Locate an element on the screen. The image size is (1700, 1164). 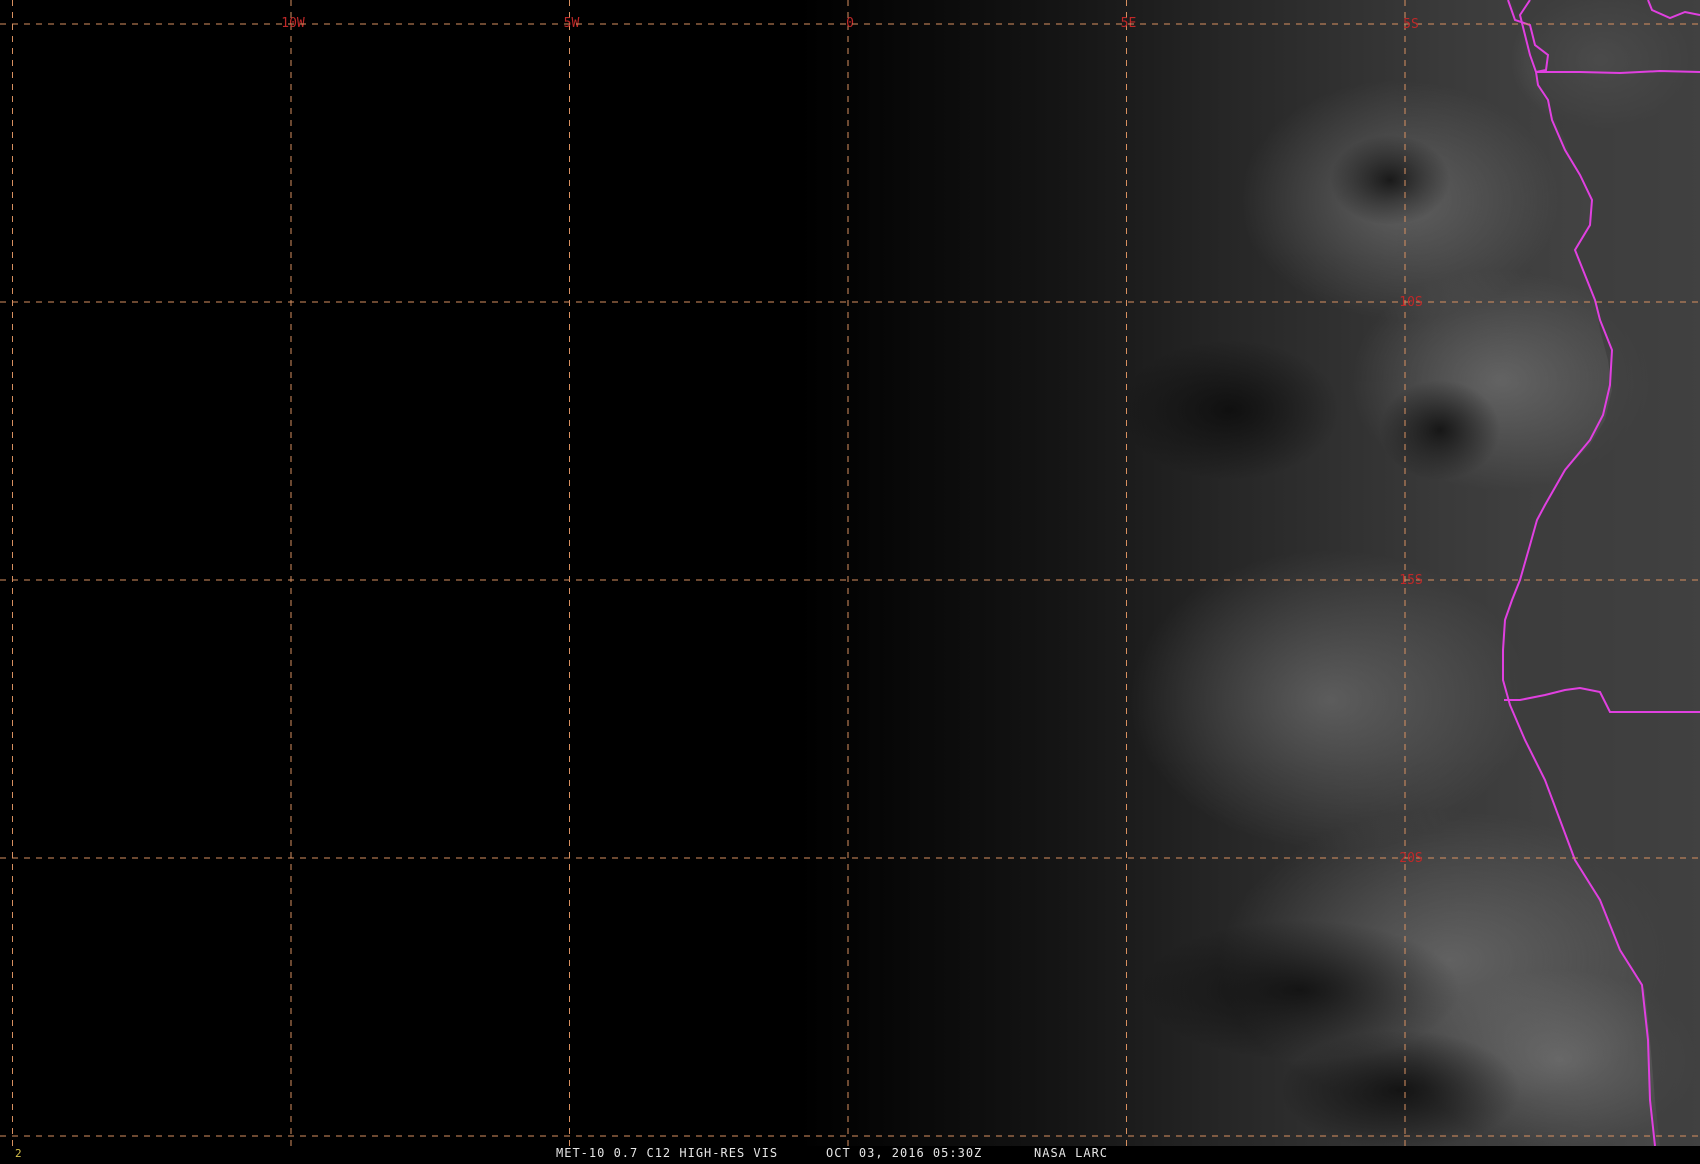
latitude-label: 20S is located at coordinates (1410, 858).